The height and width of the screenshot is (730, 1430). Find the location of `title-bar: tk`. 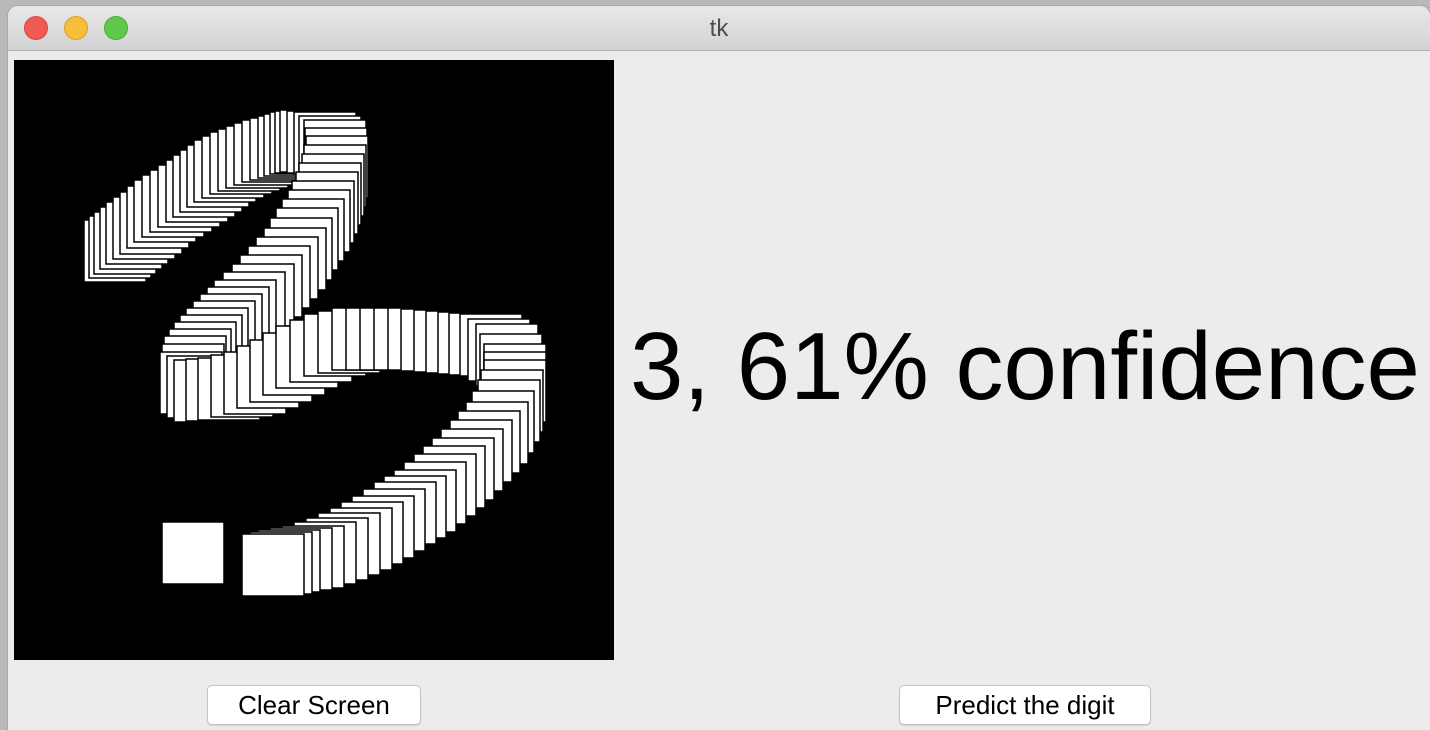

title-bar: tk is located at coordinates (719, 28).